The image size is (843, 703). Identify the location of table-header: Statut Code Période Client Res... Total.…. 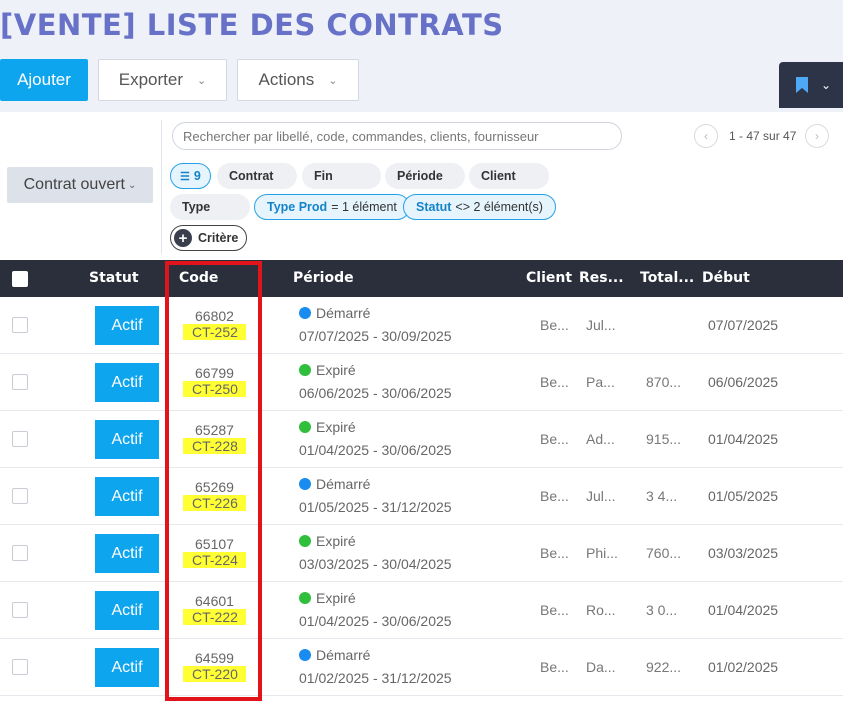
(421, 278).